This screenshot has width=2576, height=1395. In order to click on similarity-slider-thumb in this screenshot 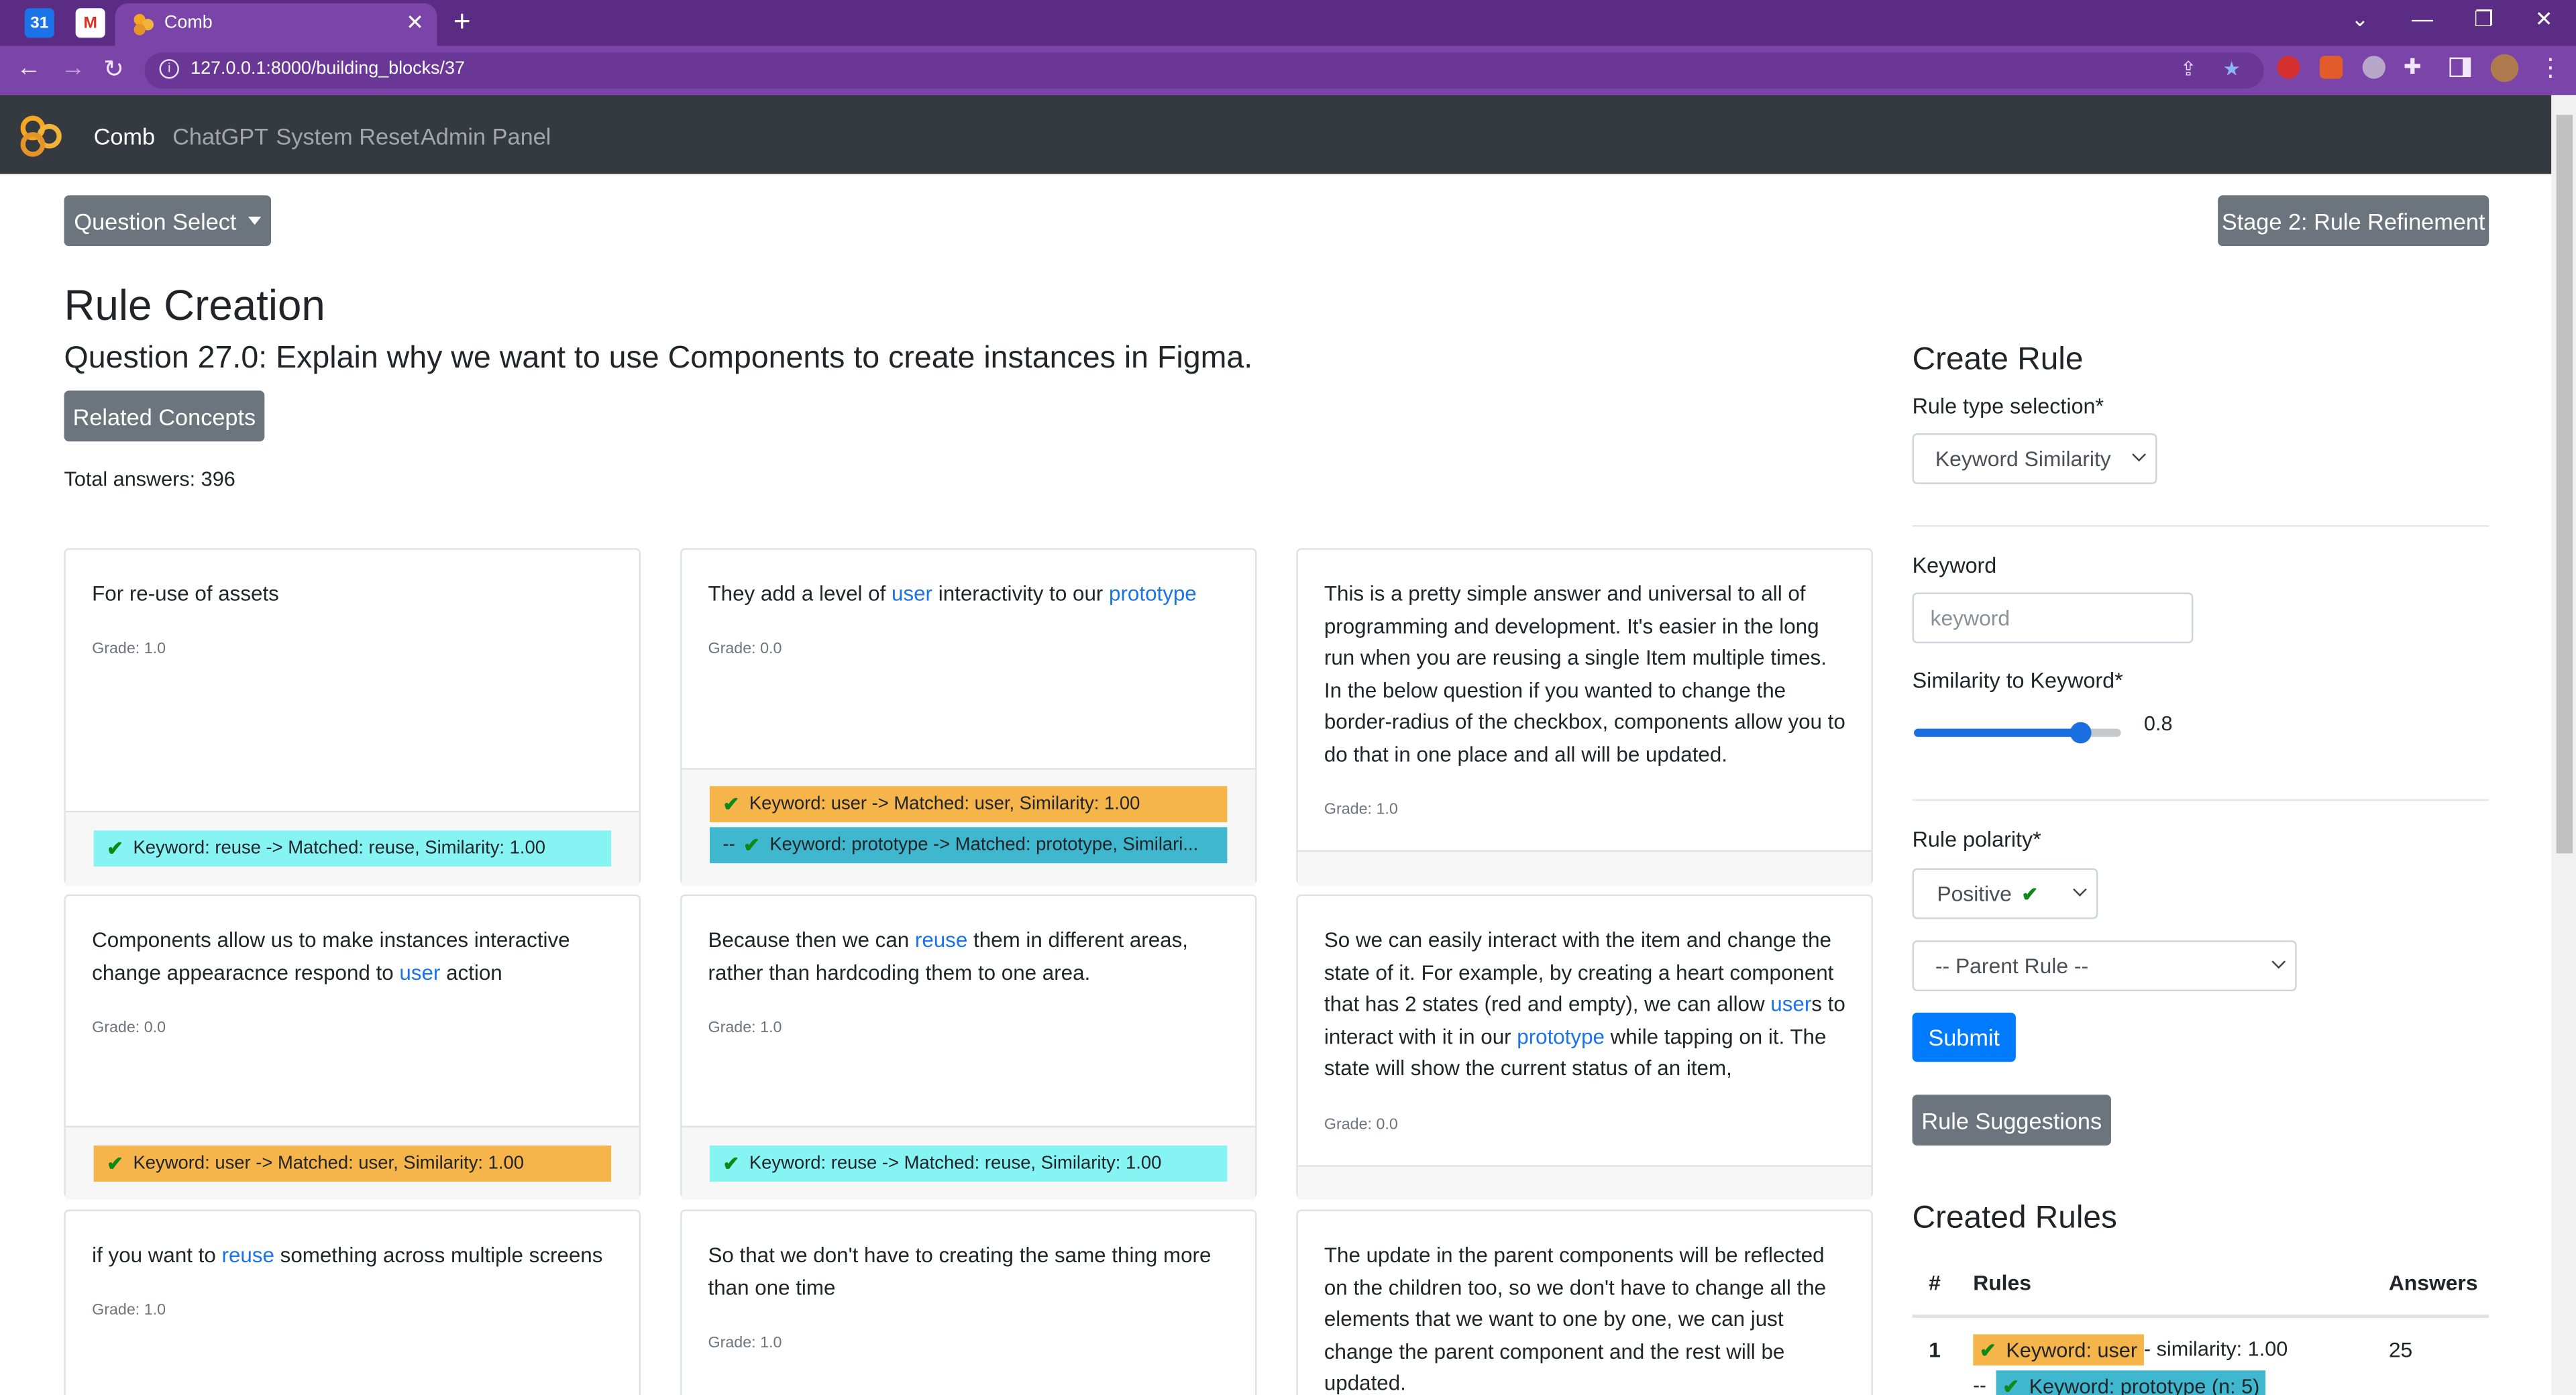, I will do `click(2081, 733)`.